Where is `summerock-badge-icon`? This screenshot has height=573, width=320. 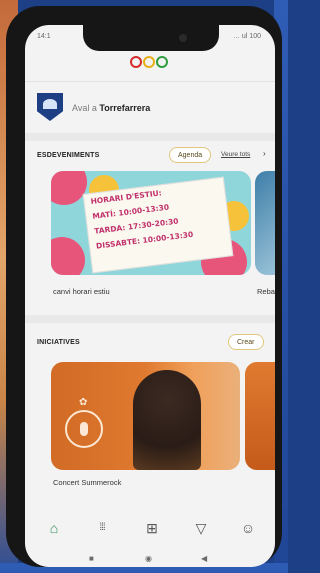 summerock-badge-icon is located at coordinates (84, 429).